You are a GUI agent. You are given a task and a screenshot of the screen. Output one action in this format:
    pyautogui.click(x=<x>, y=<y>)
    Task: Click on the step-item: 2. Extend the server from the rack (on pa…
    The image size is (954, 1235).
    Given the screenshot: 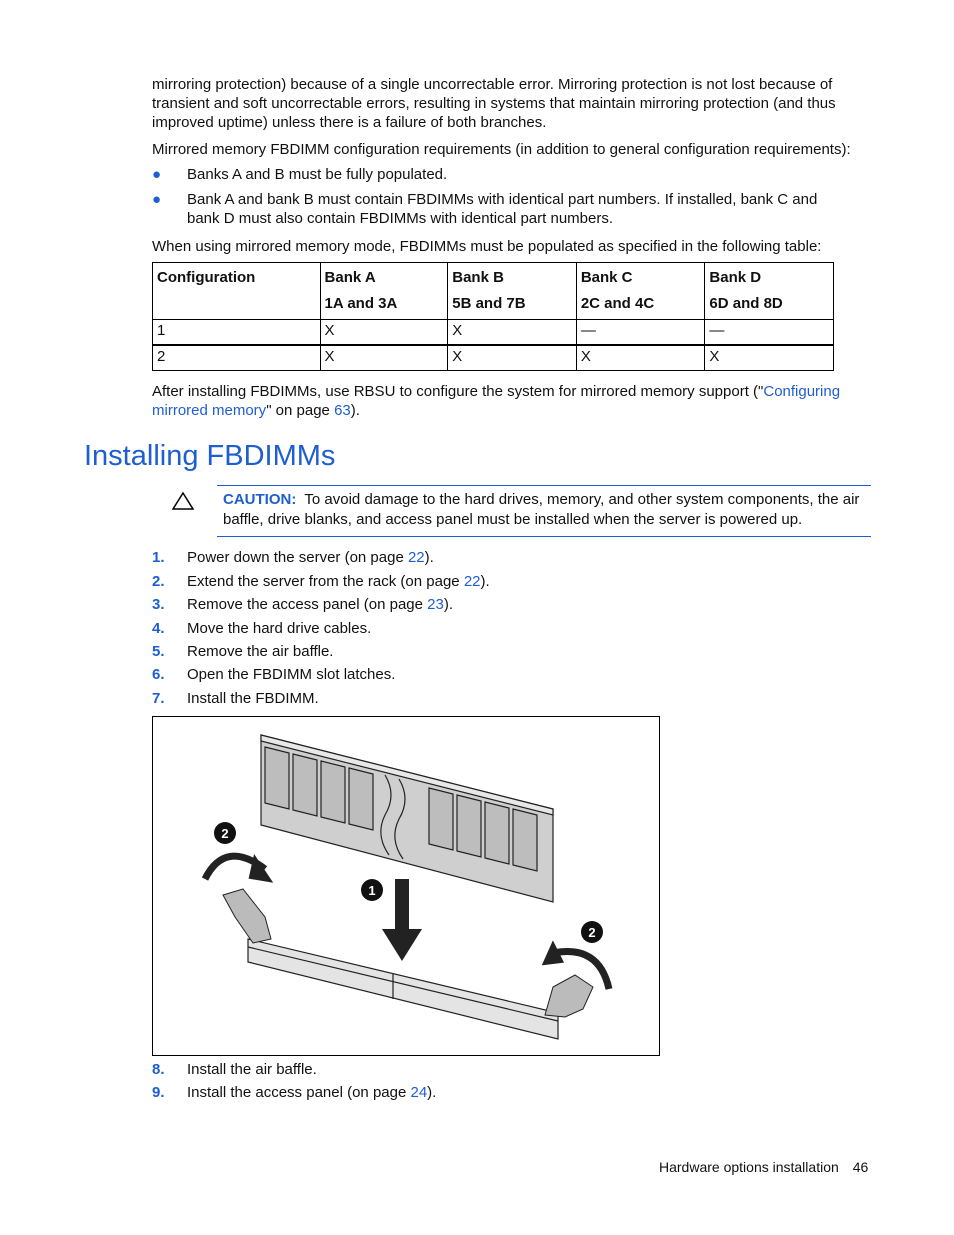 What is the action you would take?
    pyautogui.click(x=321, y=581)
    